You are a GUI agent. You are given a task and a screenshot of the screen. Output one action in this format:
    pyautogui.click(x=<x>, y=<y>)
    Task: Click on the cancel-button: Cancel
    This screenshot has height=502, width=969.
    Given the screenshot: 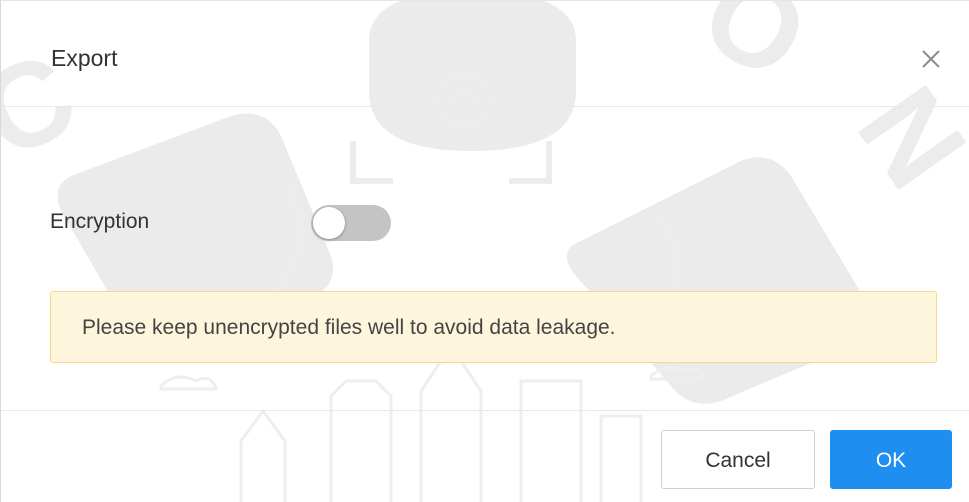 What is the action you would take?
    pyautogui.click(x=738, y=459)
    